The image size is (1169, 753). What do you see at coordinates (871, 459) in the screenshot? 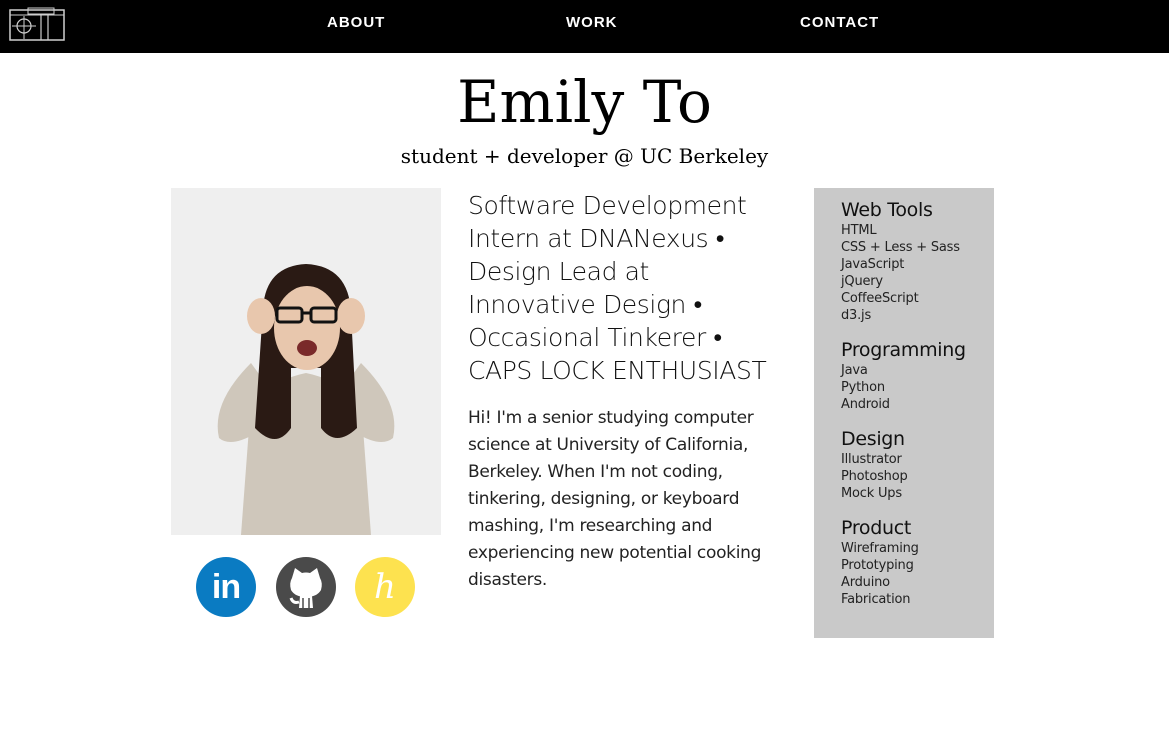
I see `skill-item: Illustrator` at bounding box center [871, 459].